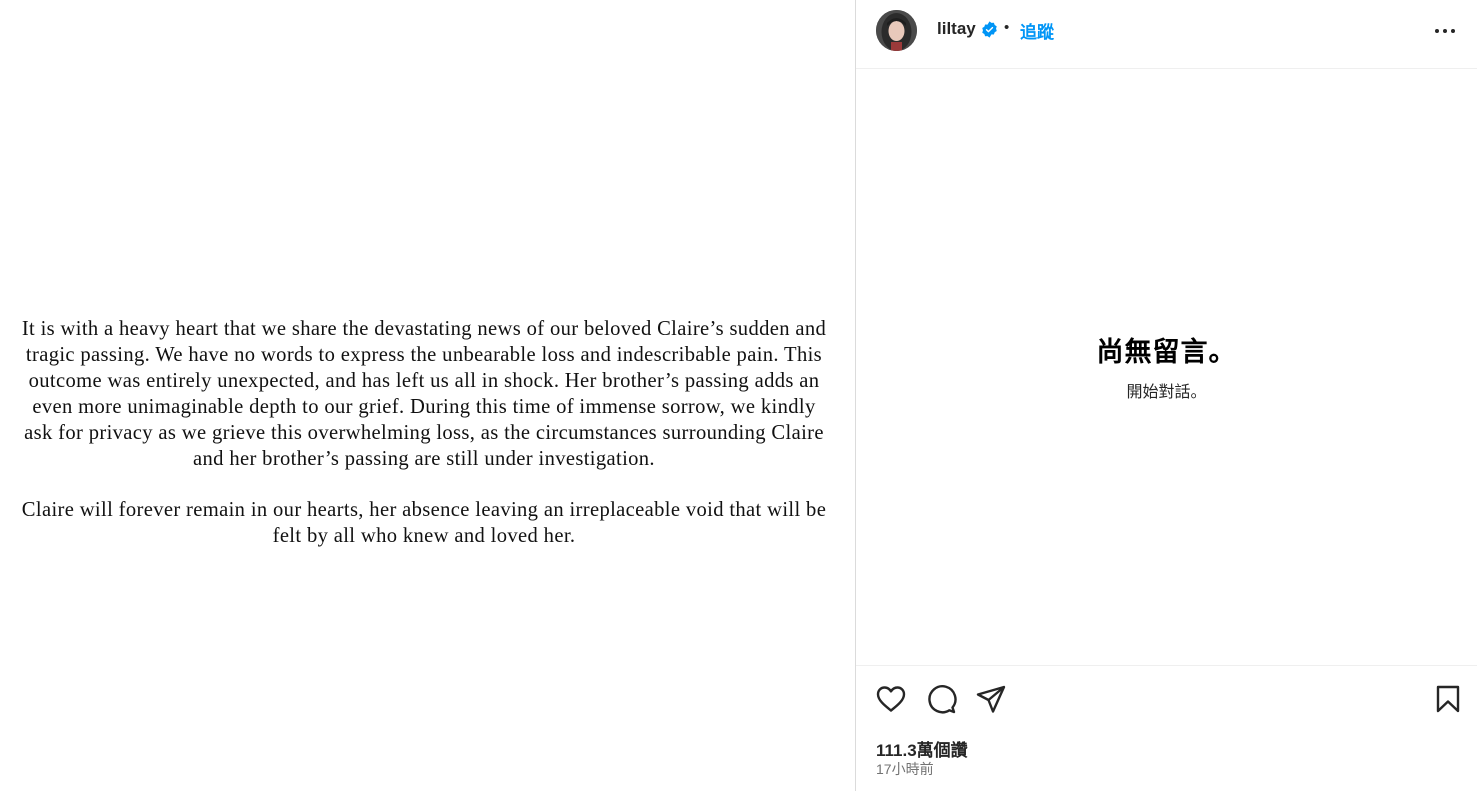  I want to click on no-comments-title: 尚無留言。, so click(1166, 352).